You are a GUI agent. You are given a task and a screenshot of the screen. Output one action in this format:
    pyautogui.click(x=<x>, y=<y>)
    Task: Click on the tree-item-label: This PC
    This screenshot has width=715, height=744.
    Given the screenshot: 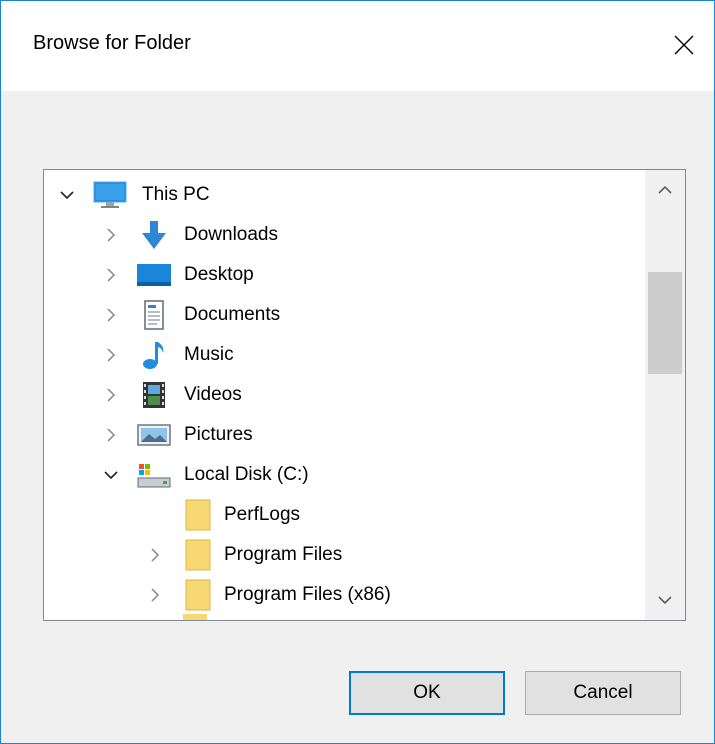 What is the action you would take?
    pyautogui.click(x=176, y=194)
    